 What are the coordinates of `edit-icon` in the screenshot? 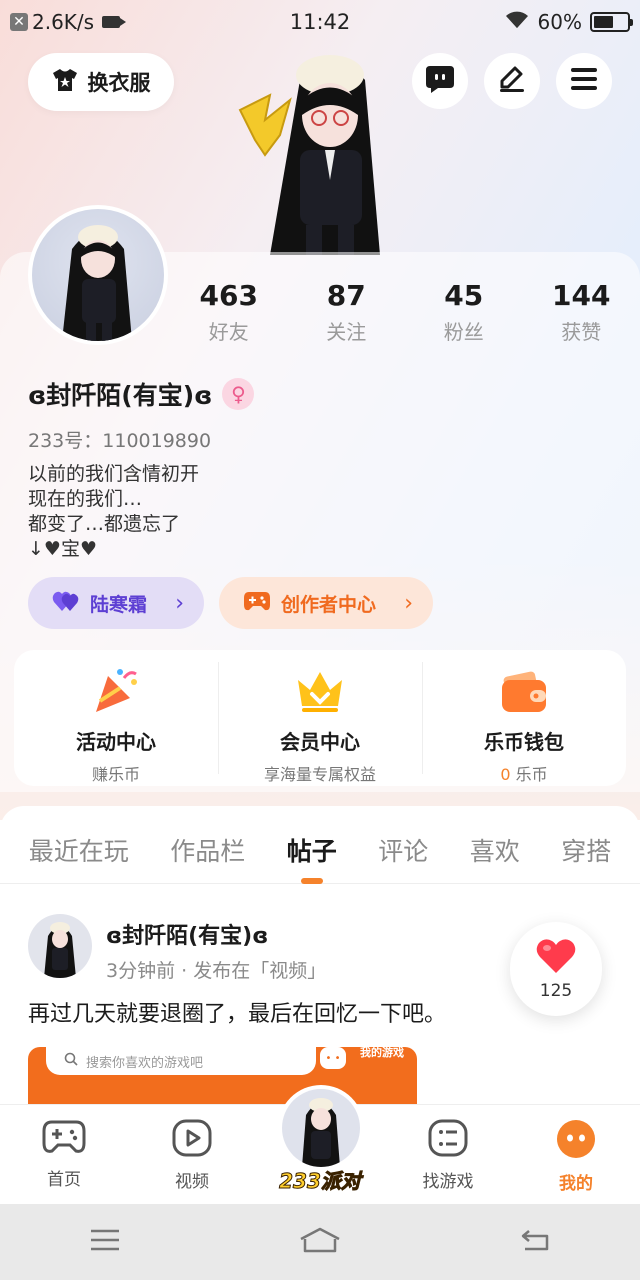 It's located at (512, 81).